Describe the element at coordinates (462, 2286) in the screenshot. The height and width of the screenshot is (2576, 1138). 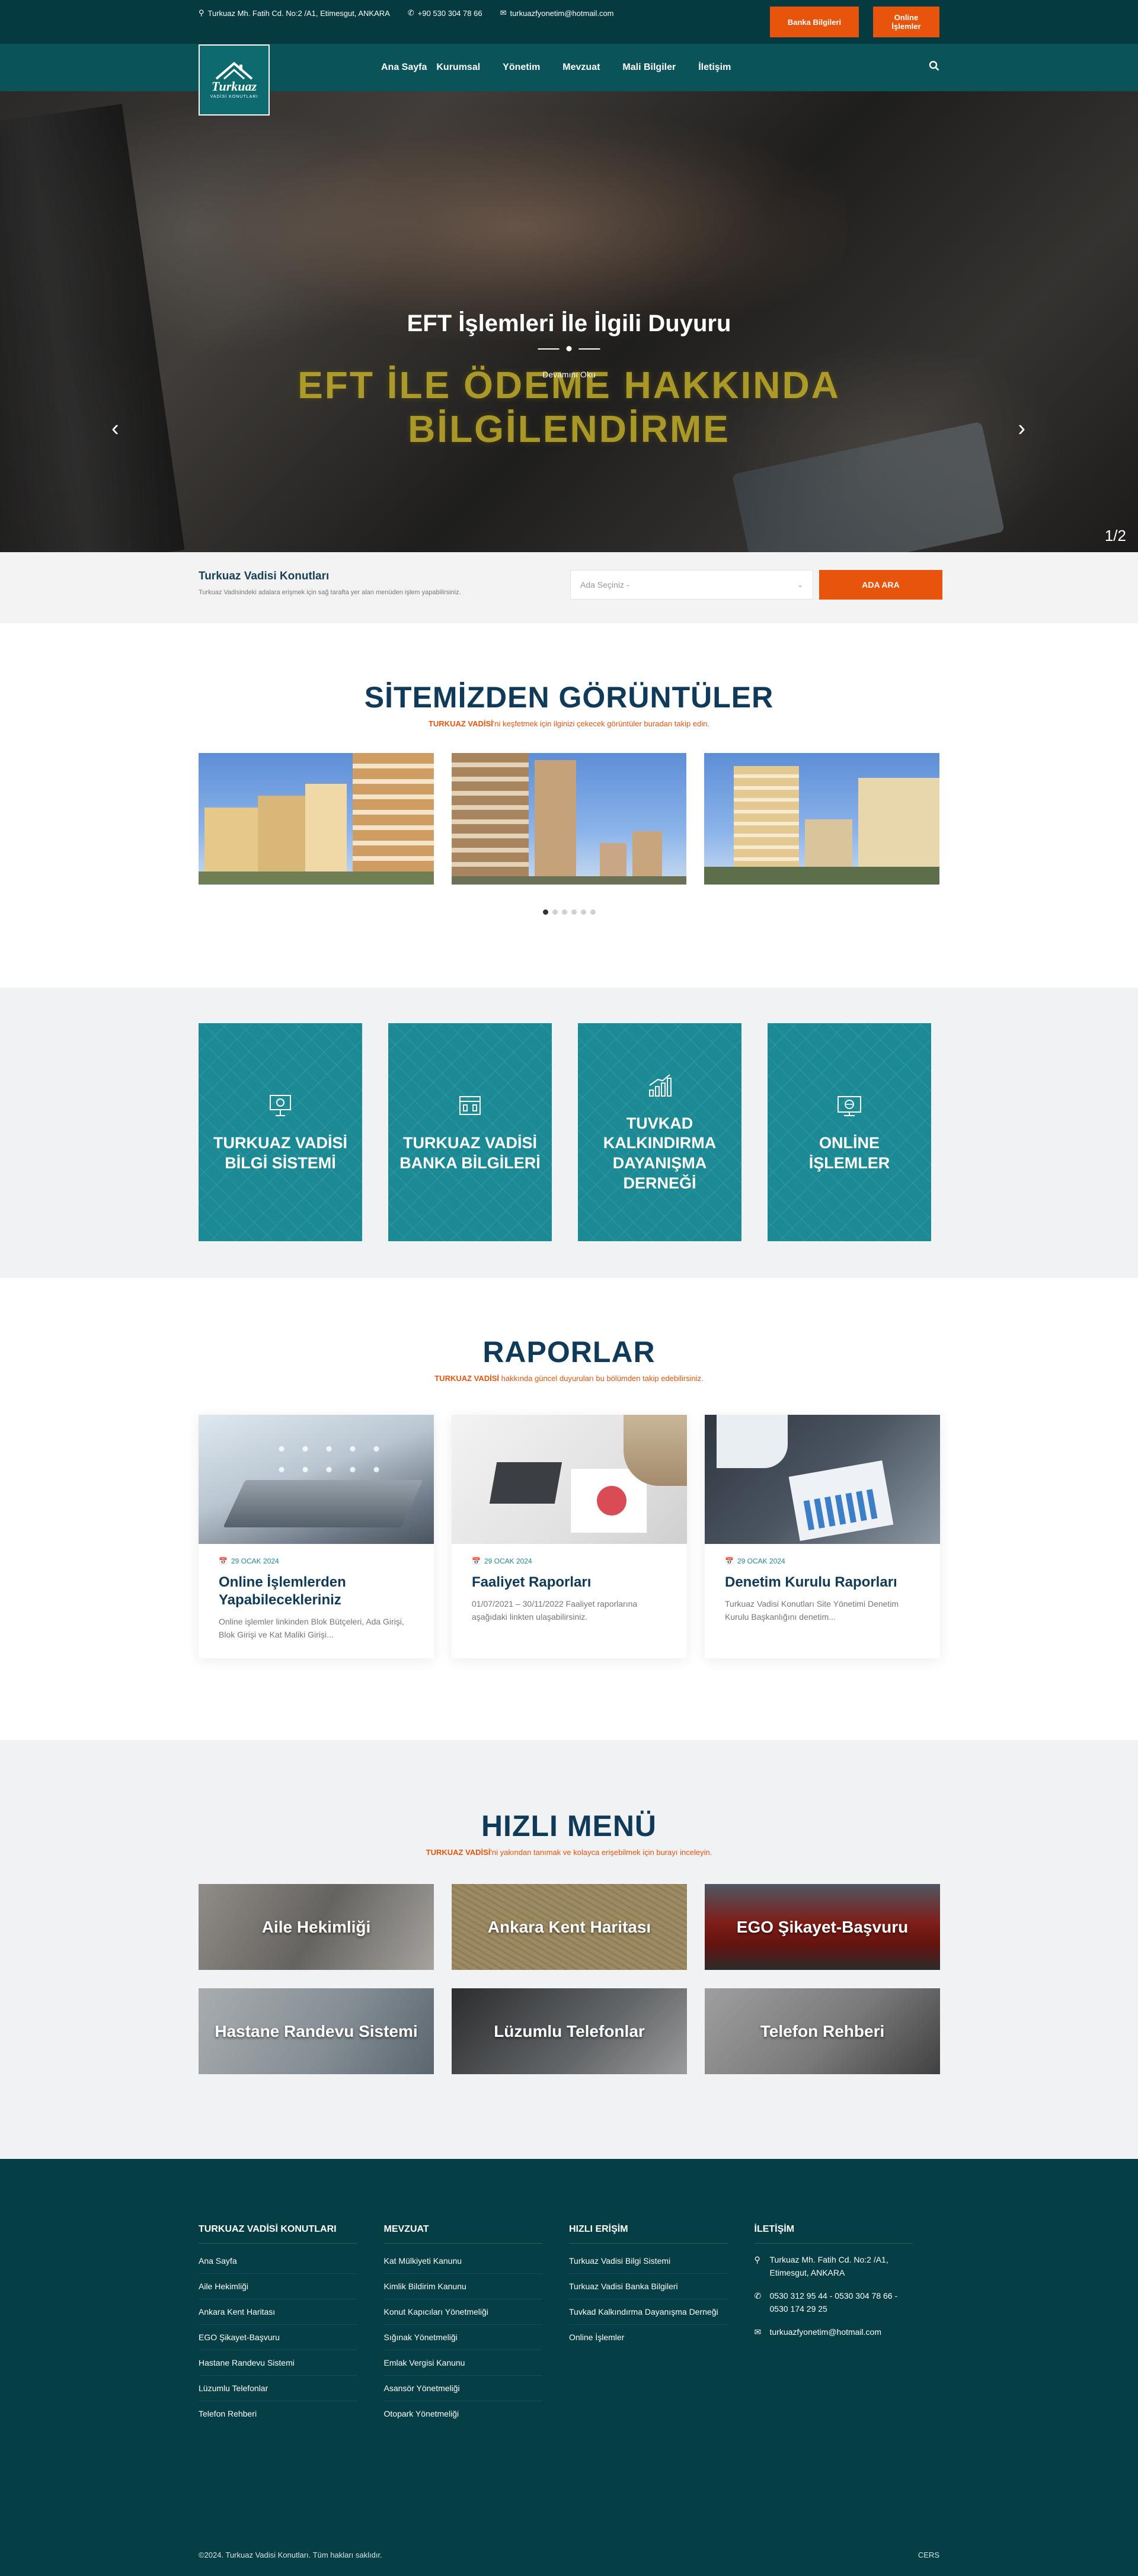
I see `footer-link: Kimlik Bildirim Kanunu` at that location.